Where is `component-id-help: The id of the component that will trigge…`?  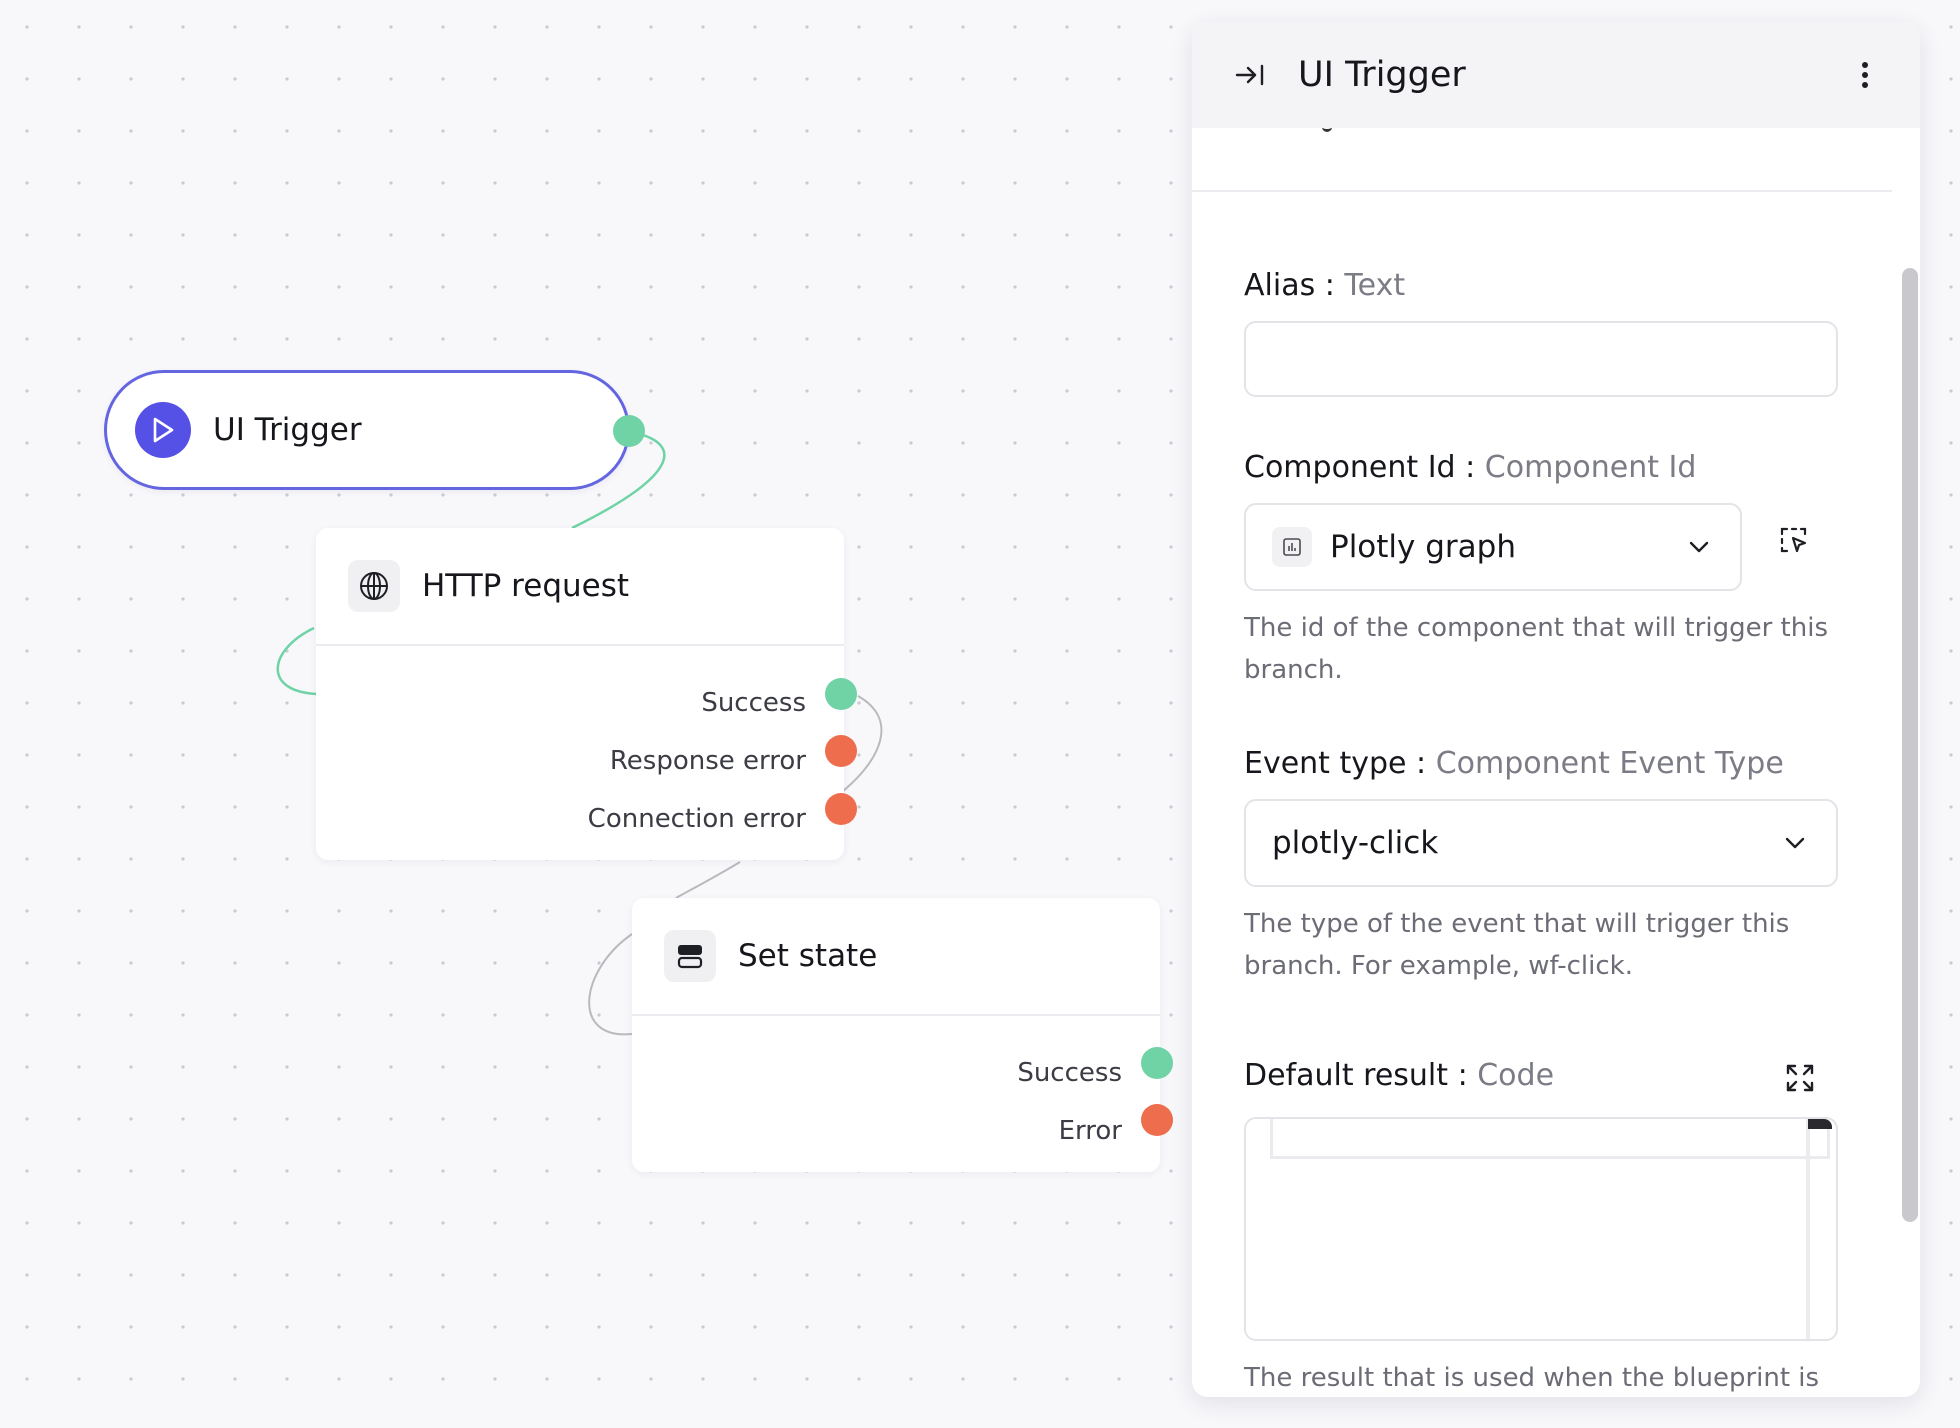 component-id-help: The id of the component that will trigge… is located at coordinates (1536, 649).